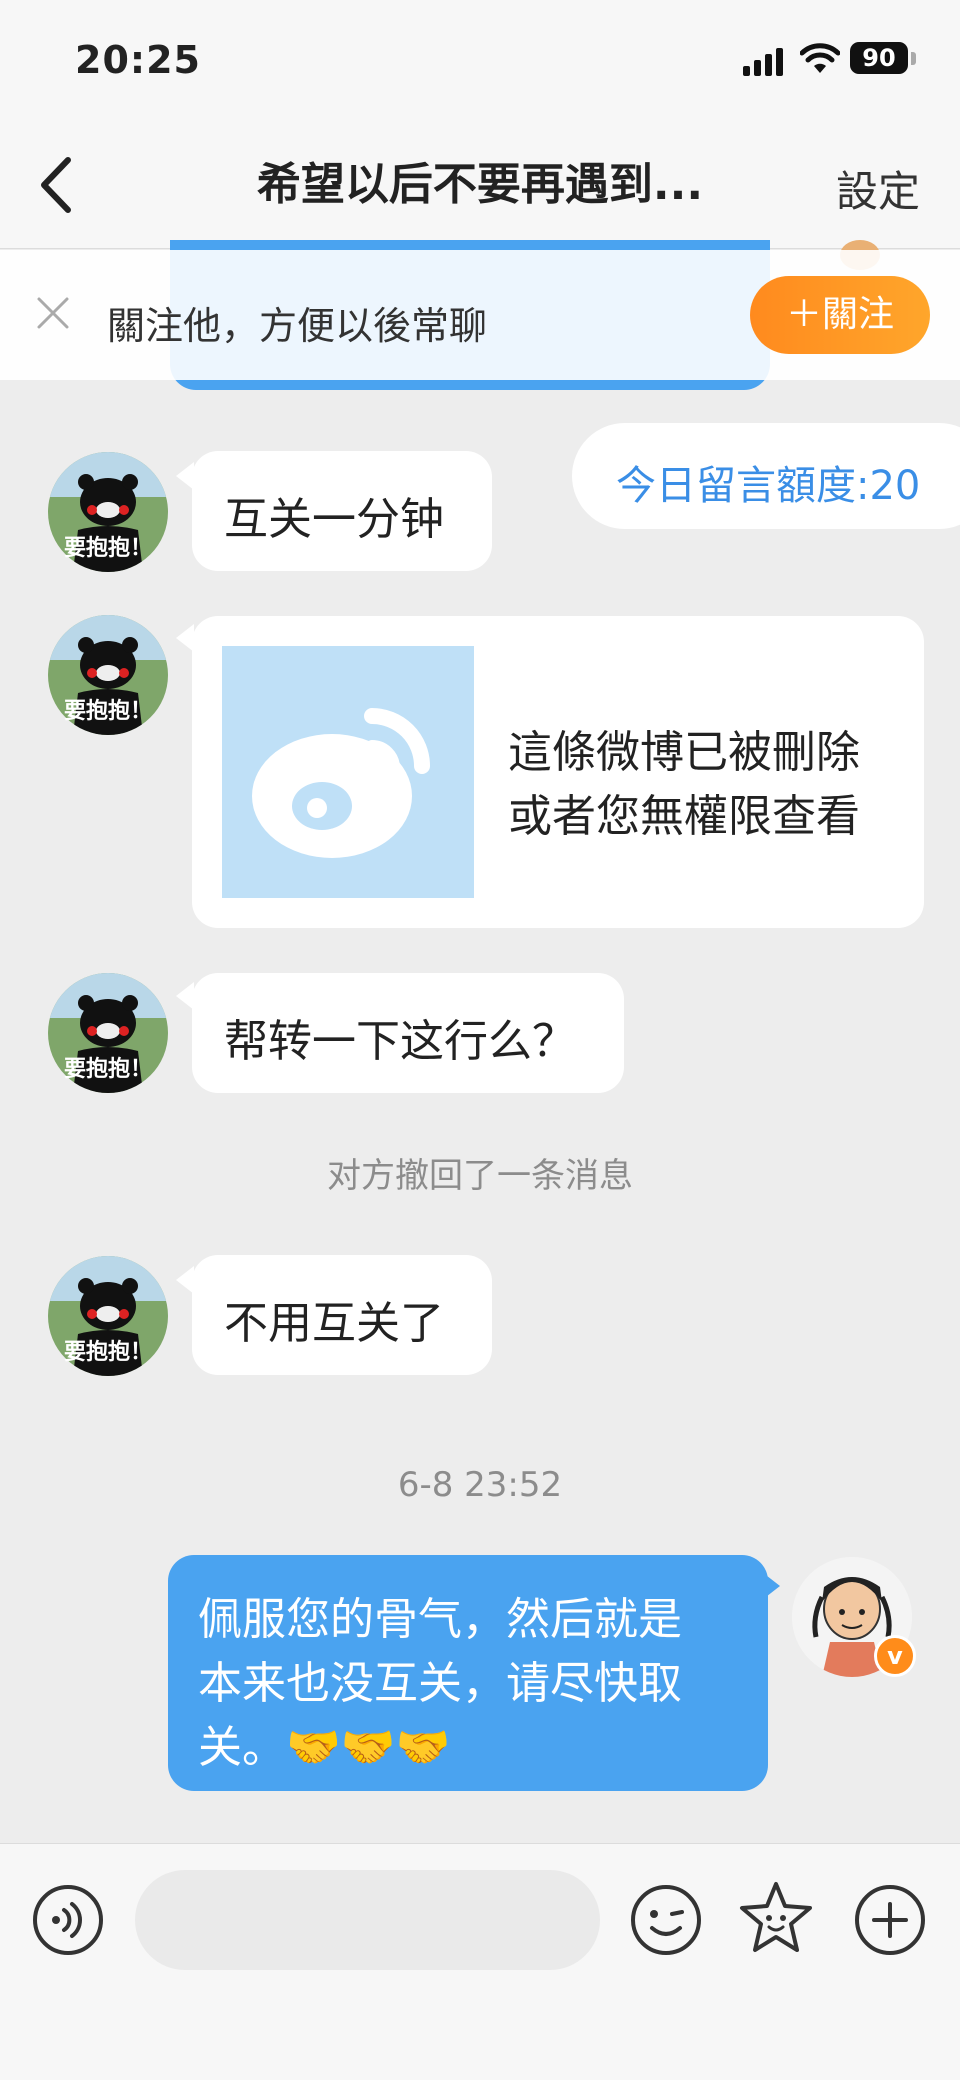 This screenshot has width=960, height=2080. What do you see at coordinates (771, 1586) in the screenshot?
I see `bubble-tail` at bounding box center [771, 1586].